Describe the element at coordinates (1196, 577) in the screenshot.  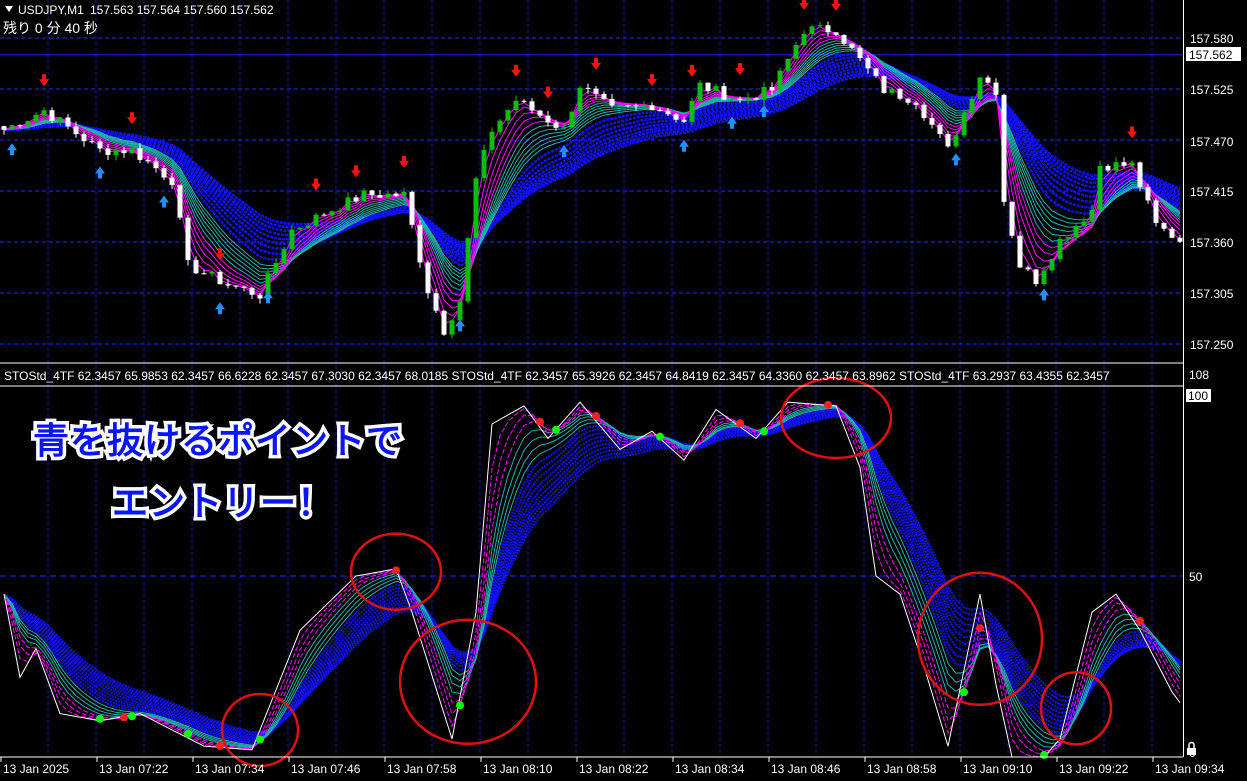
I see `indicator-level-label: 50` at that location.